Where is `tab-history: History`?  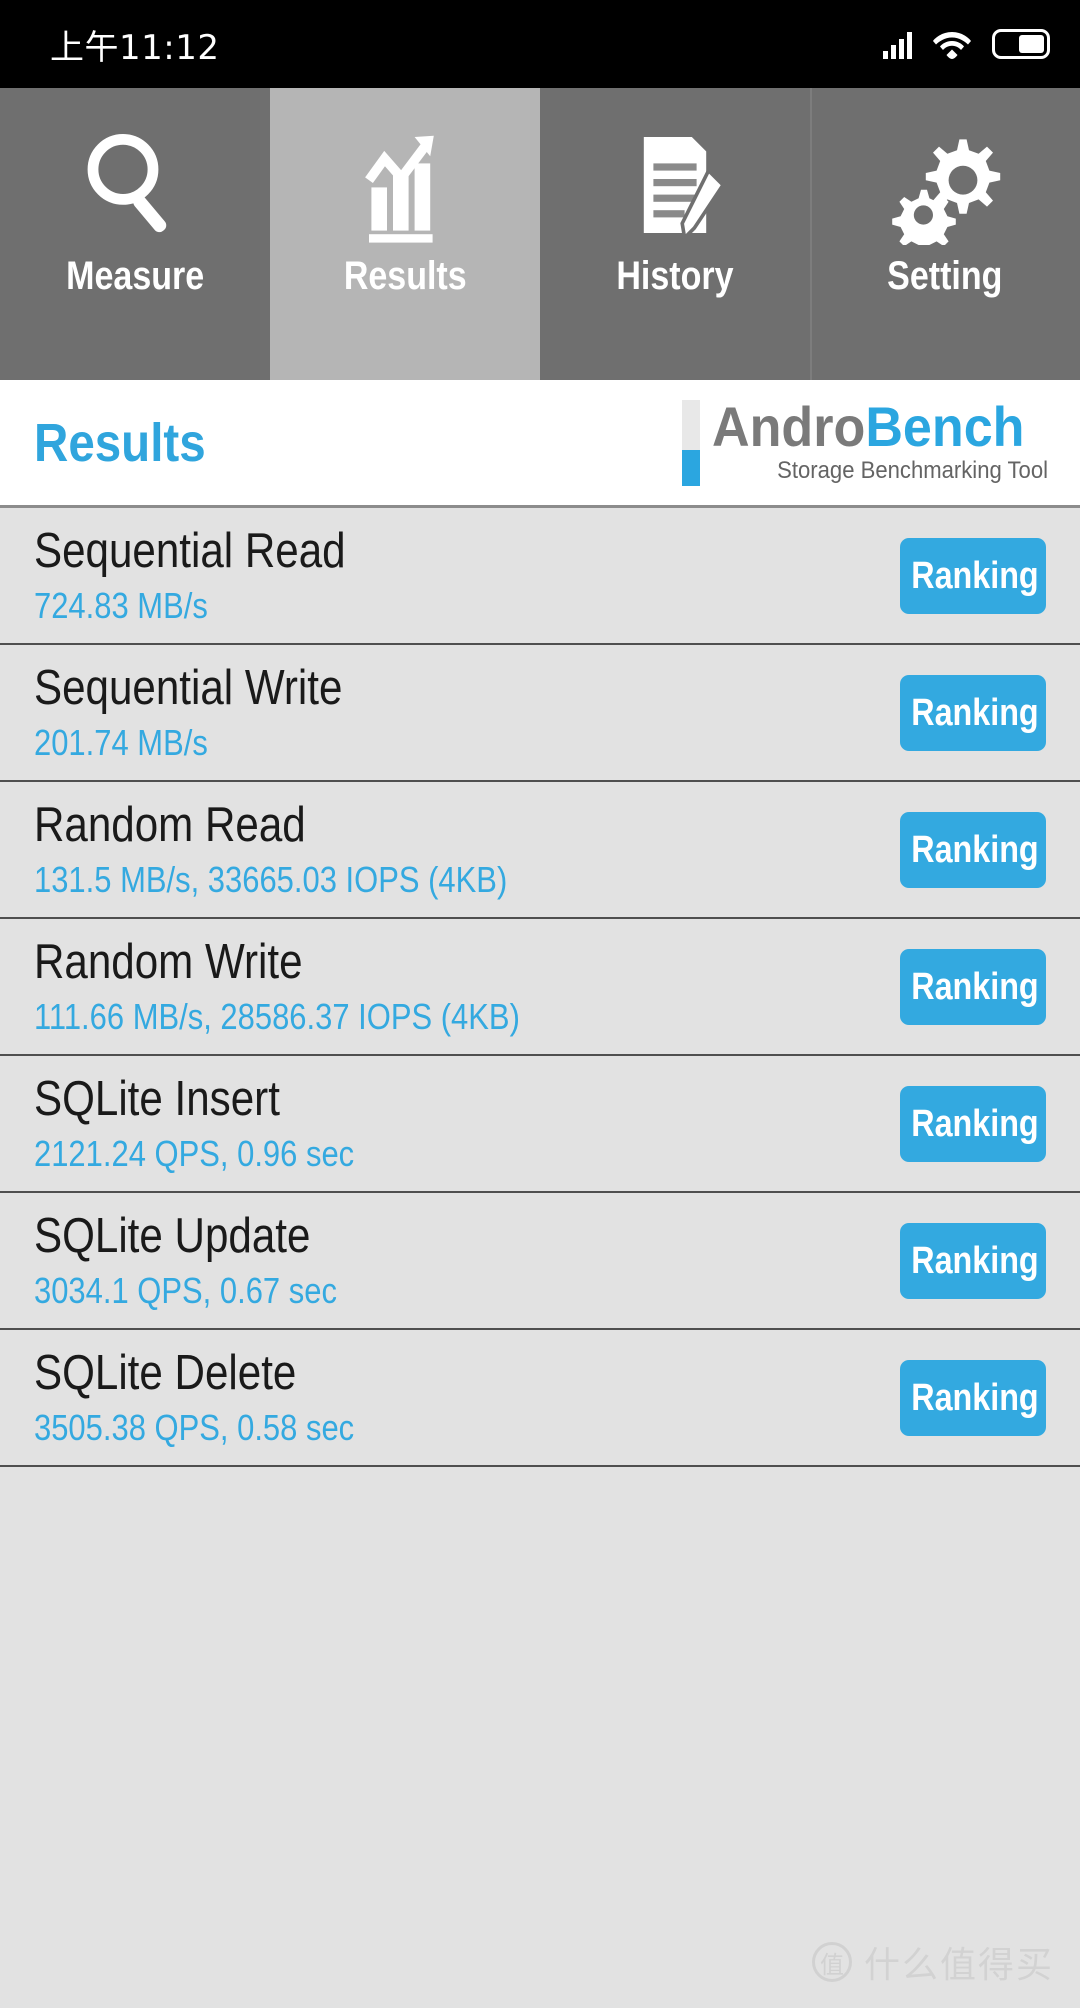
tab-history: History is located at coordinates (675, 234).